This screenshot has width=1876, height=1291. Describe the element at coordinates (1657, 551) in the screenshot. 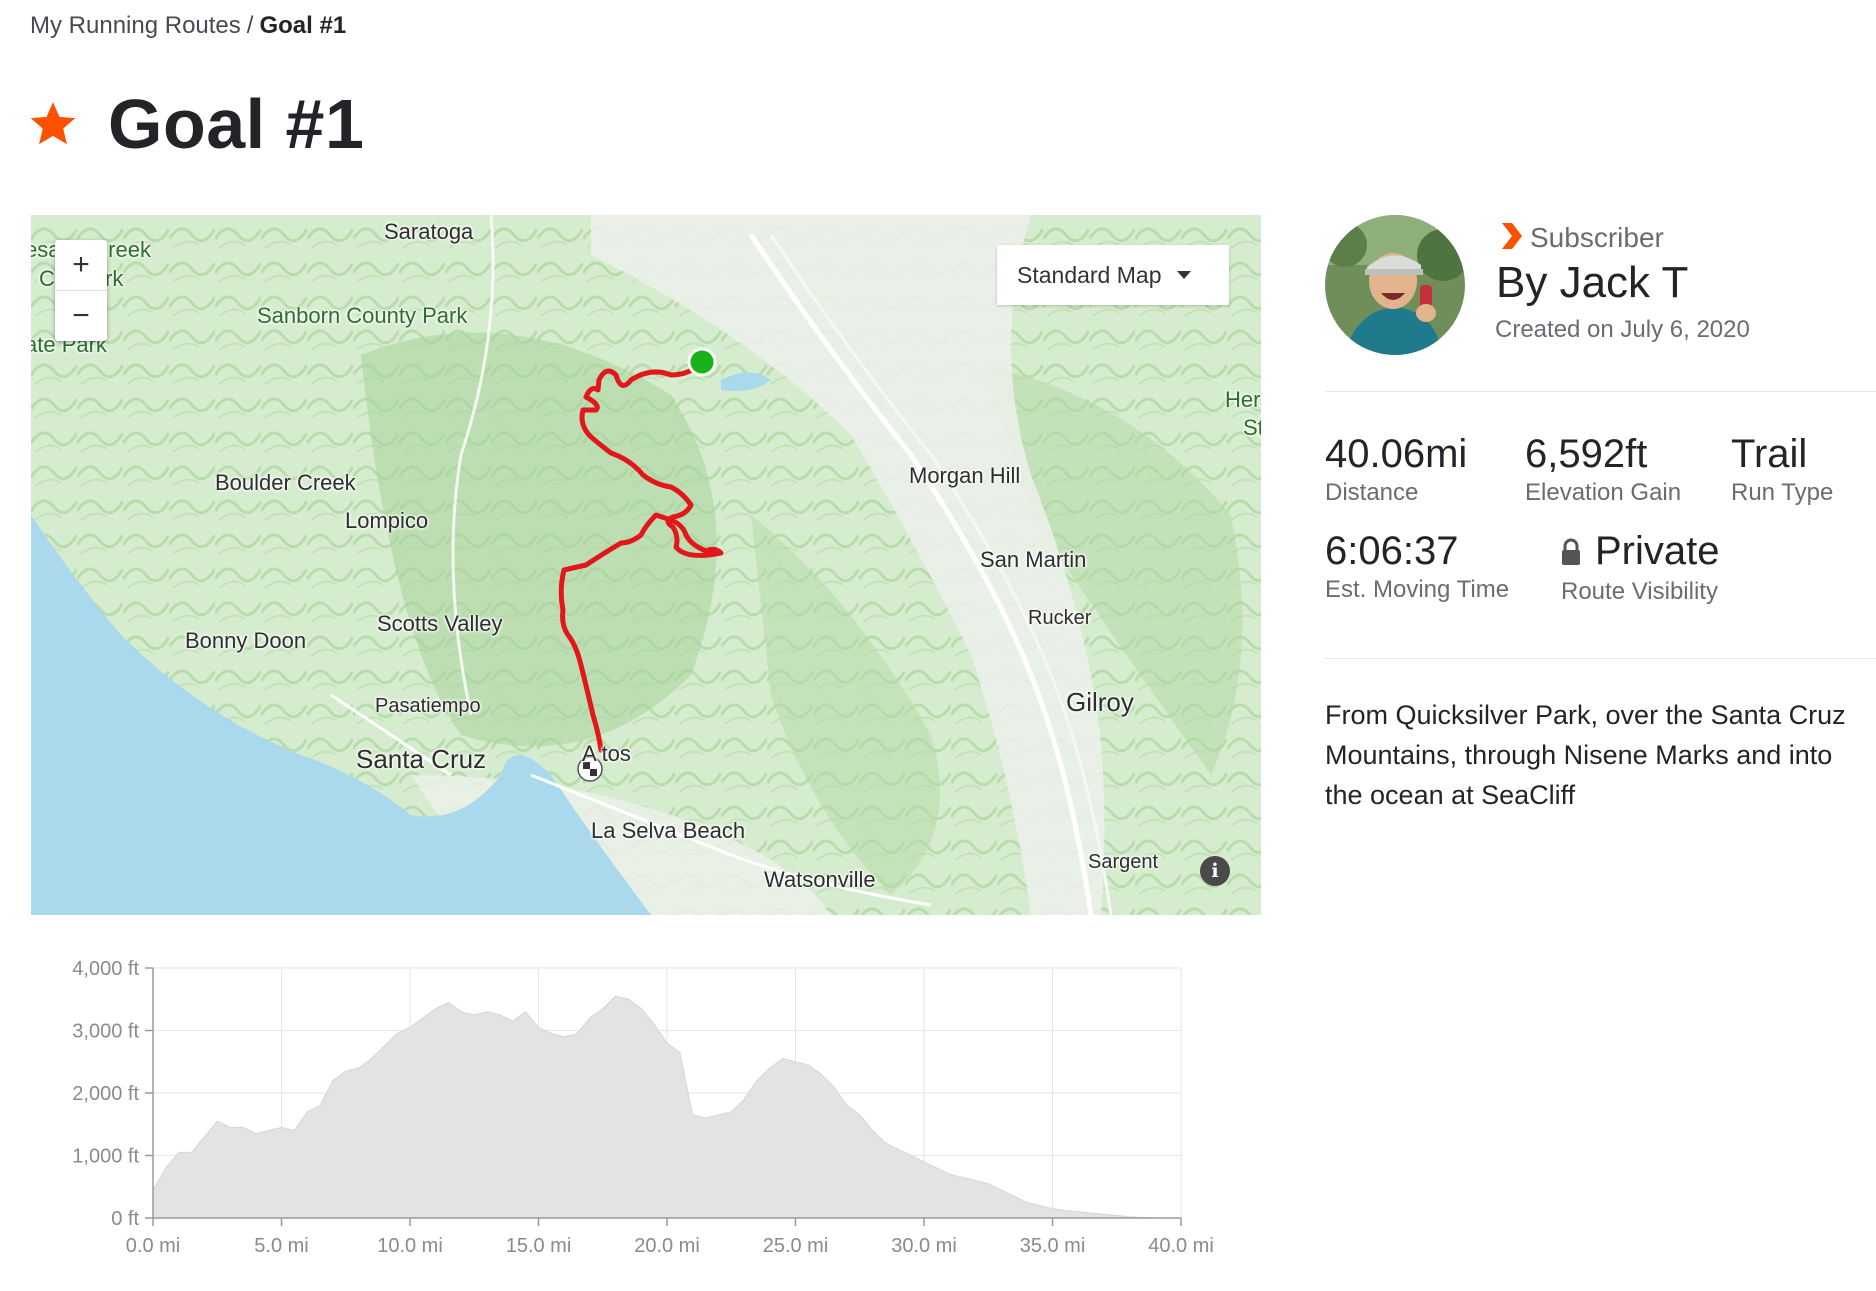

I see `stat-visibility-value: Private` at that location.